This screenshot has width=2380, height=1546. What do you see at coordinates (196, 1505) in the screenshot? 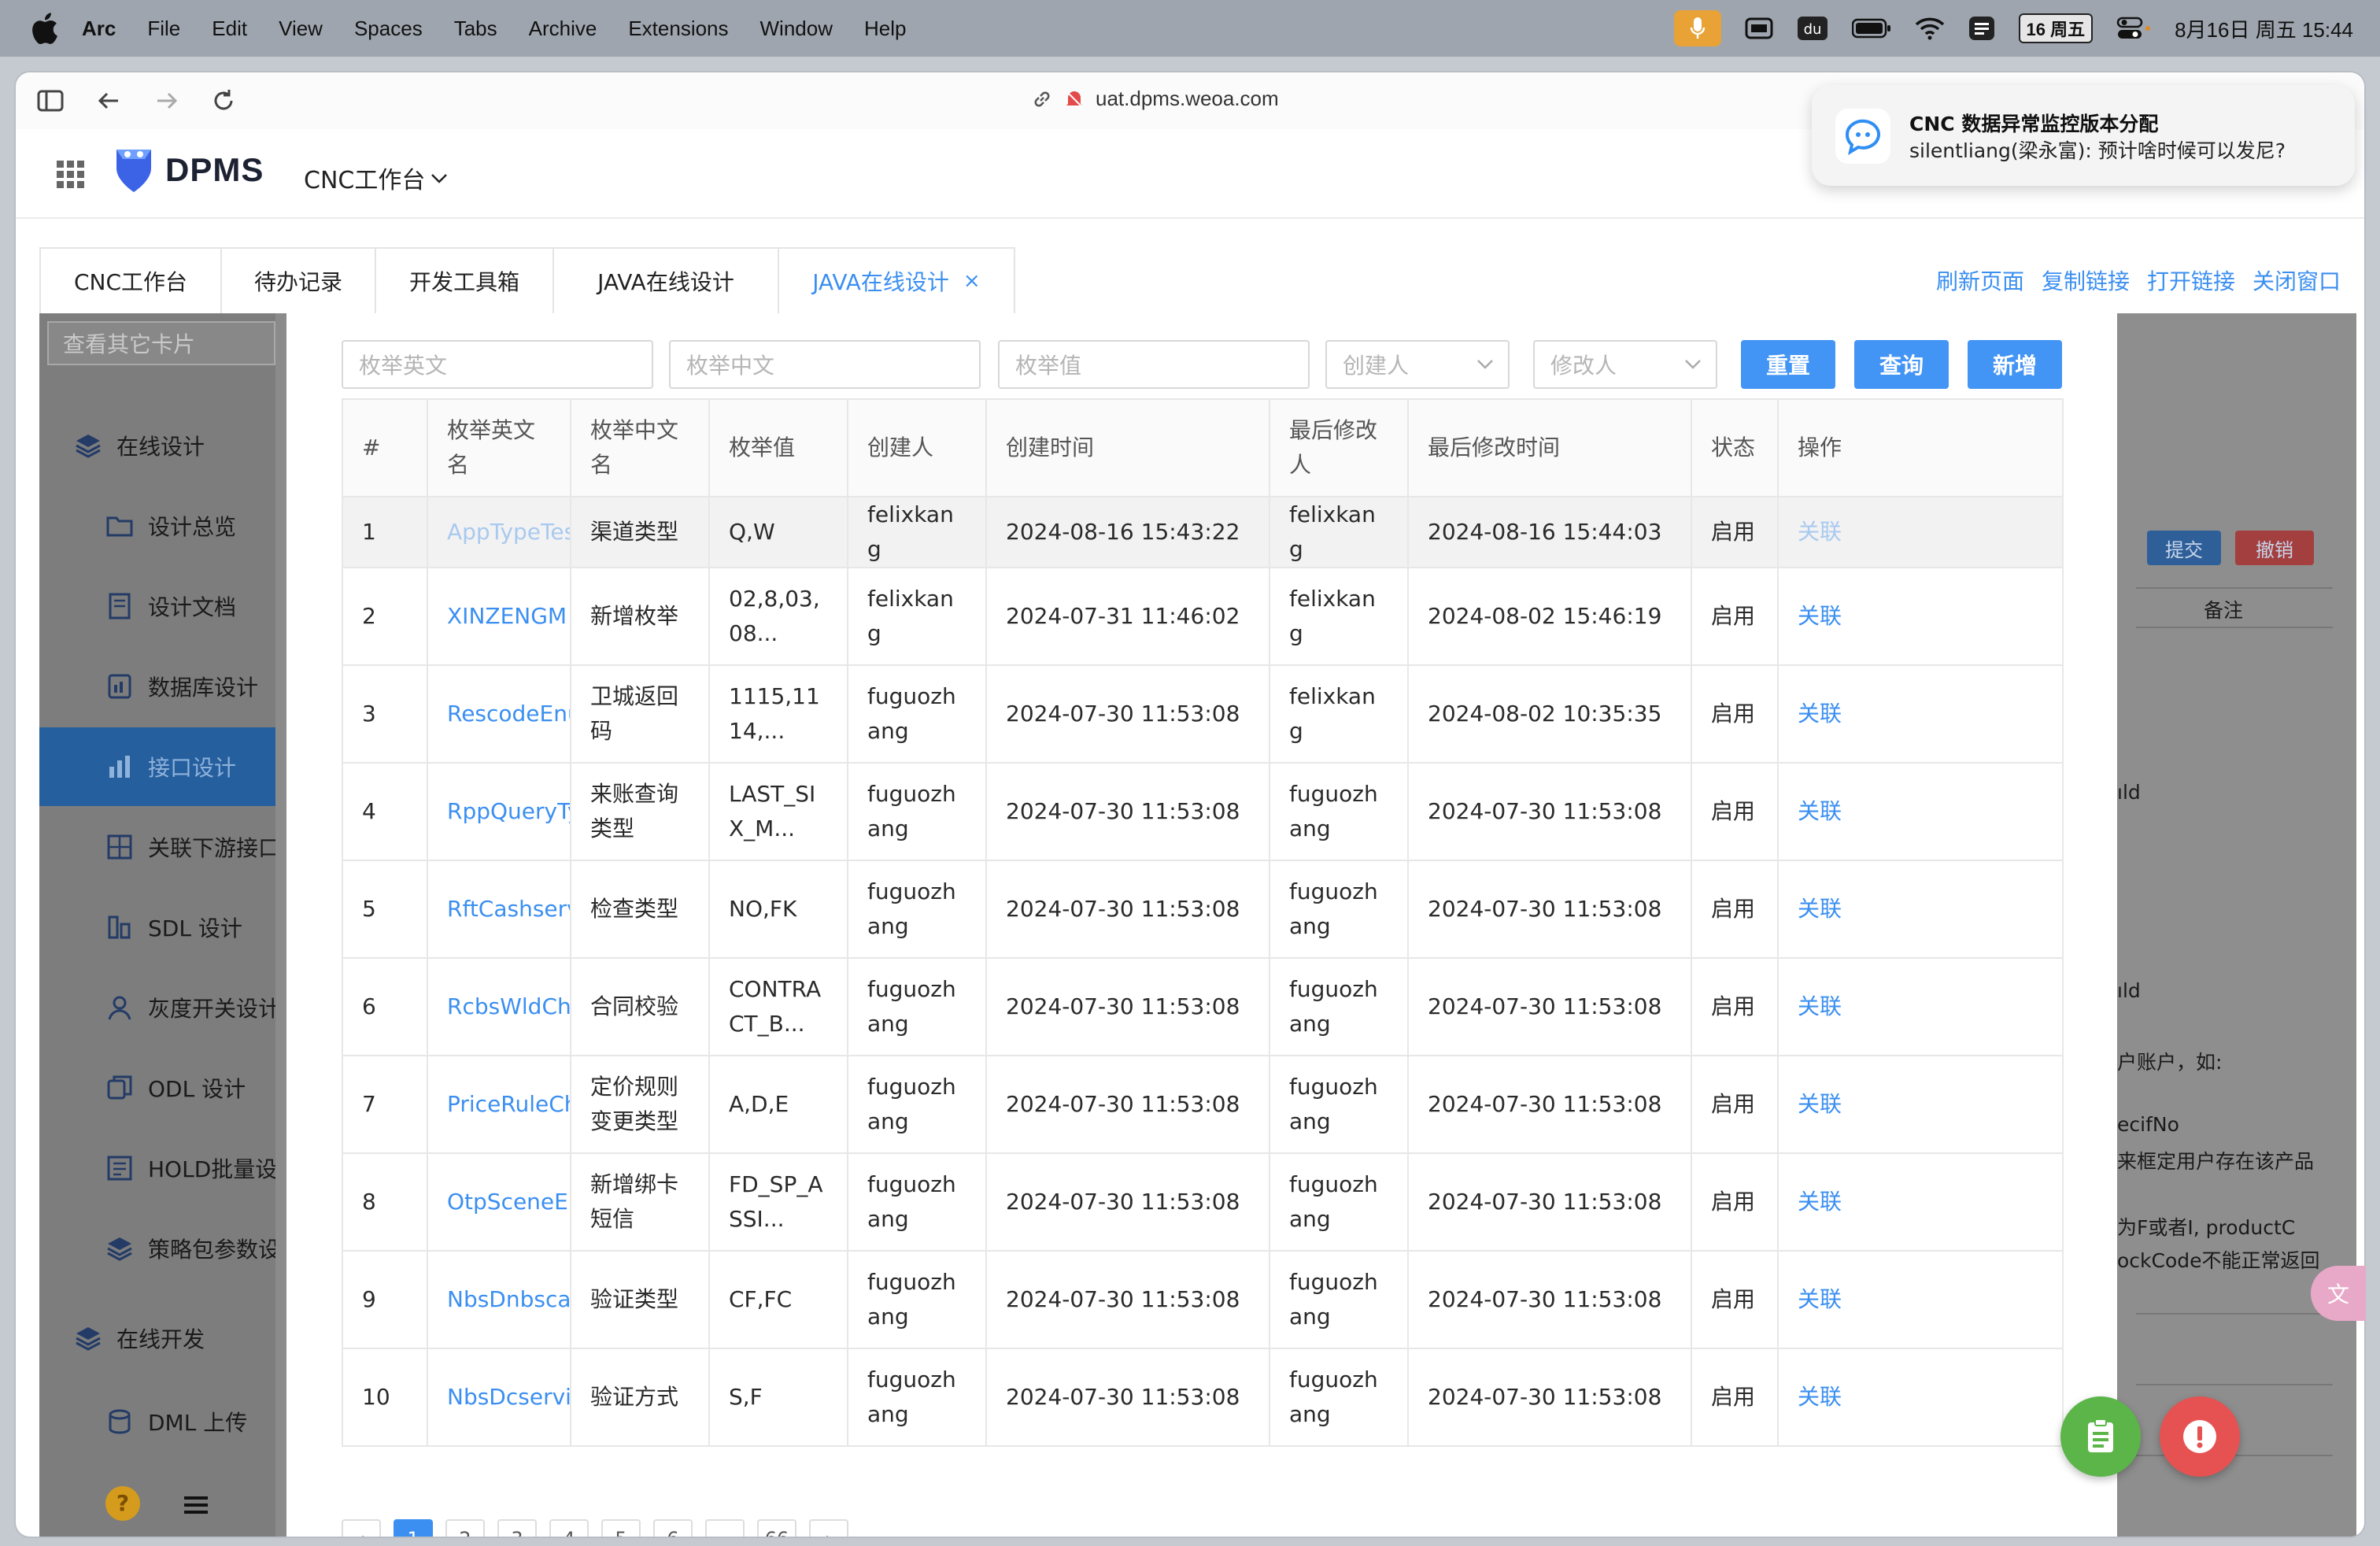
I see `menu-collapse-icon` at bounding box center [196, 1505].